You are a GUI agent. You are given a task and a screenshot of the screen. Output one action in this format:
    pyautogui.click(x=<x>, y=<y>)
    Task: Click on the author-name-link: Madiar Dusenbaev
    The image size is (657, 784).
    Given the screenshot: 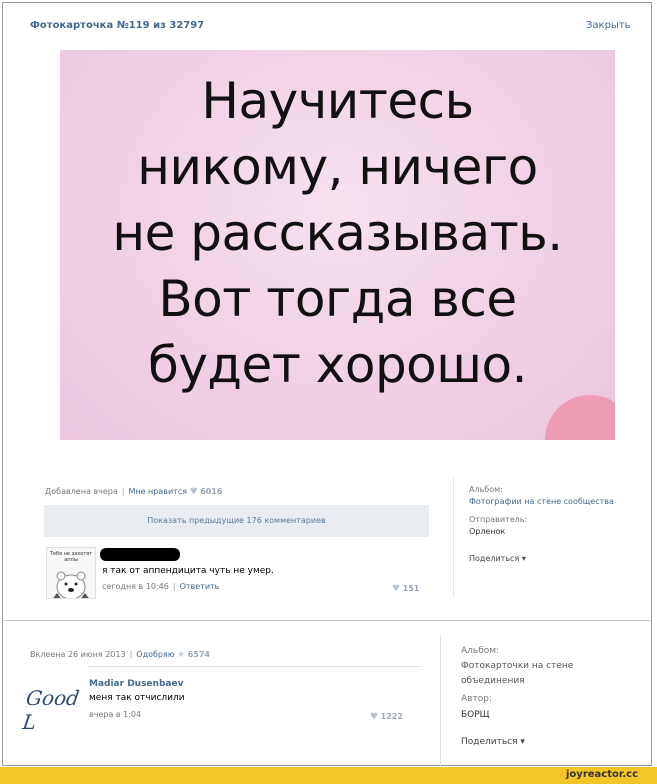 What is the action you would take?
    pyautogui.click(x=136, y=684)
    